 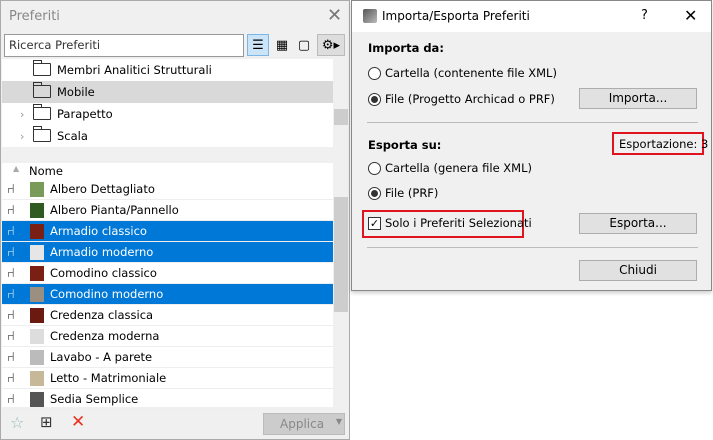 What do you see at coordinates (374, 168) in the screenshot?
I see `export-folder-radio` at bounding box center [374, 168].